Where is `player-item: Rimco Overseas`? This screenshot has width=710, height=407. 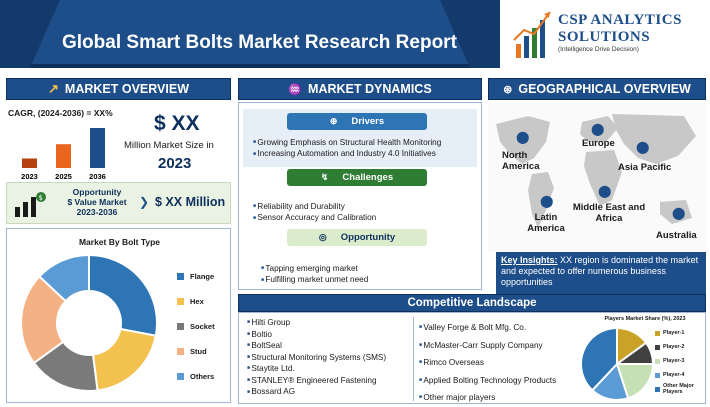
player-item: Rimco Overseas is located at coordinates (499, 363).